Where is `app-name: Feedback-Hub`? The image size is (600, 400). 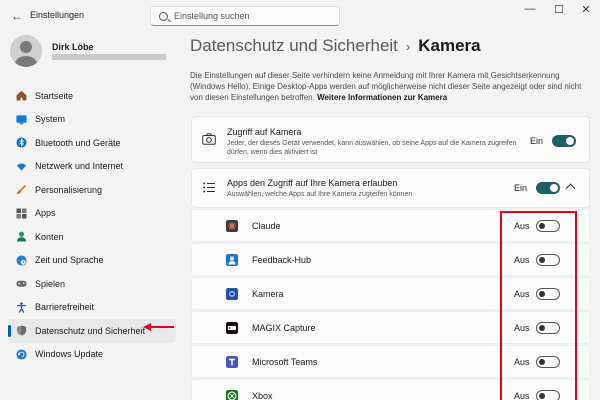 app-name: Feedback-Hub is located at coordinates (282, 260).